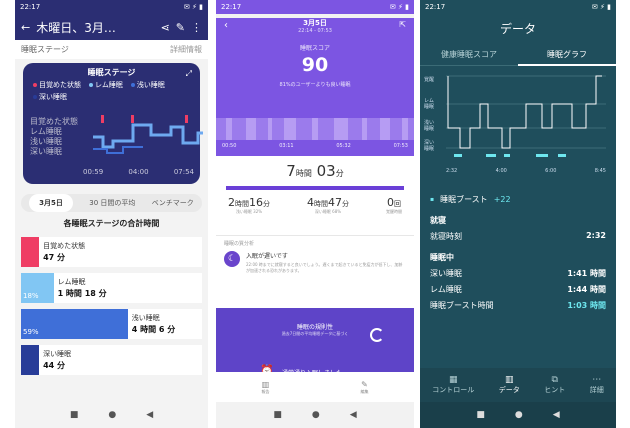  Describe the element at coordinates (111, 360) in the screenshot. I see `stage-row: 深い睡眠 44 分` at that location.